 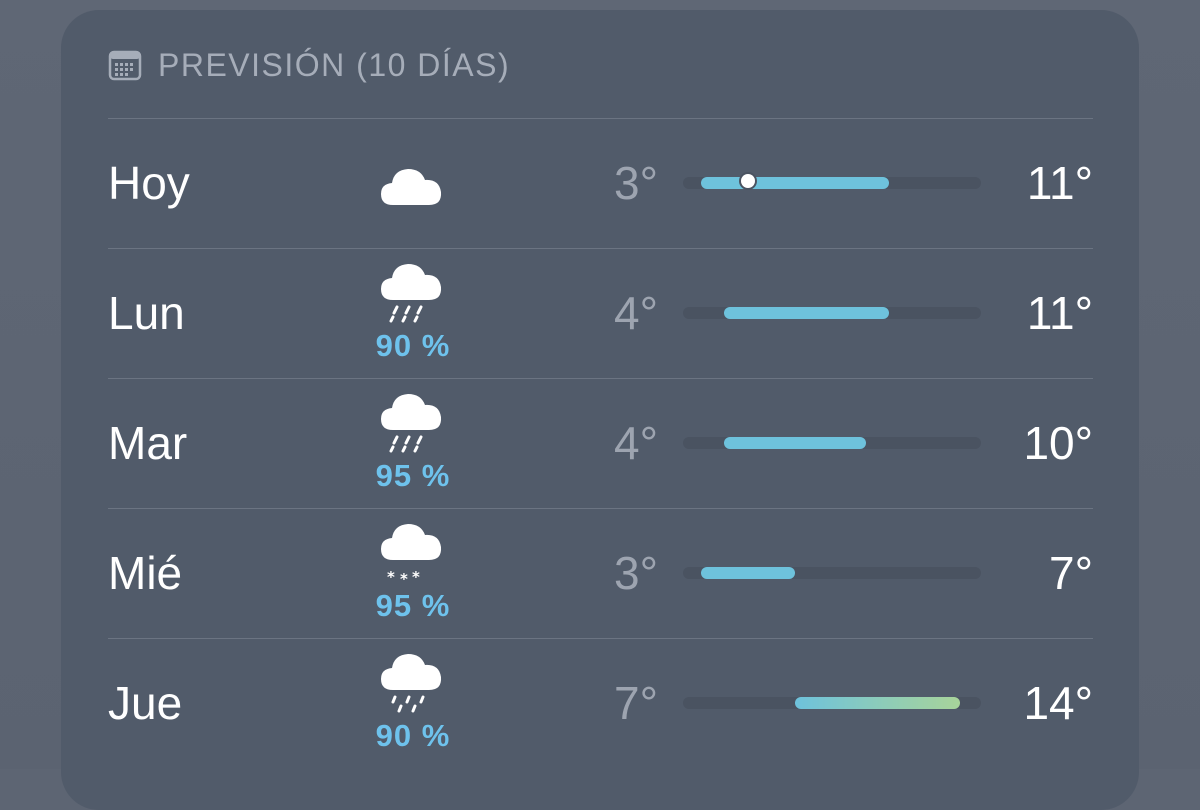 I want to click on calendar-icon, so click(x=125, y=65).